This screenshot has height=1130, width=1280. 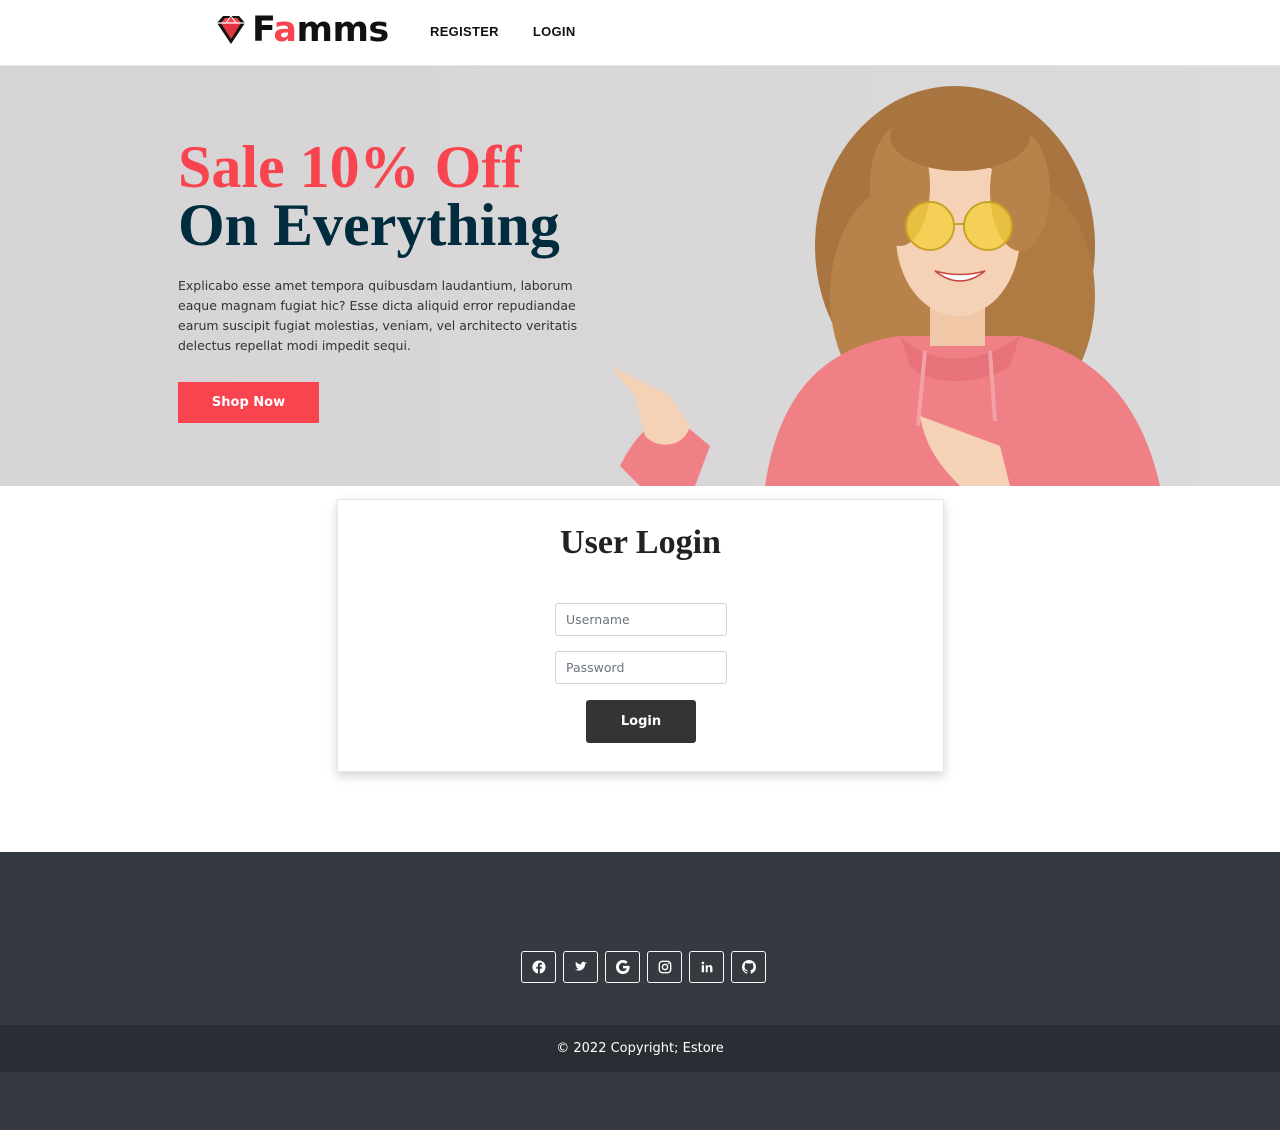 I want to click on facebook-link, so click(x=538, y=967).